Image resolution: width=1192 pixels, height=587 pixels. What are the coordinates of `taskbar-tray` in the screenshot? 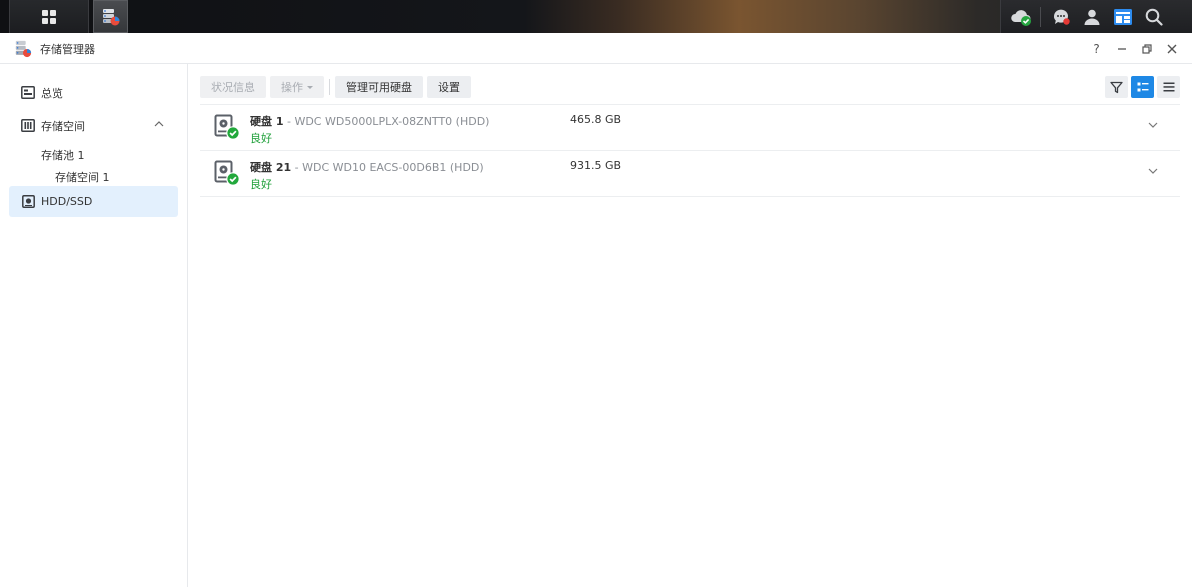 It's located at (1096, 16).